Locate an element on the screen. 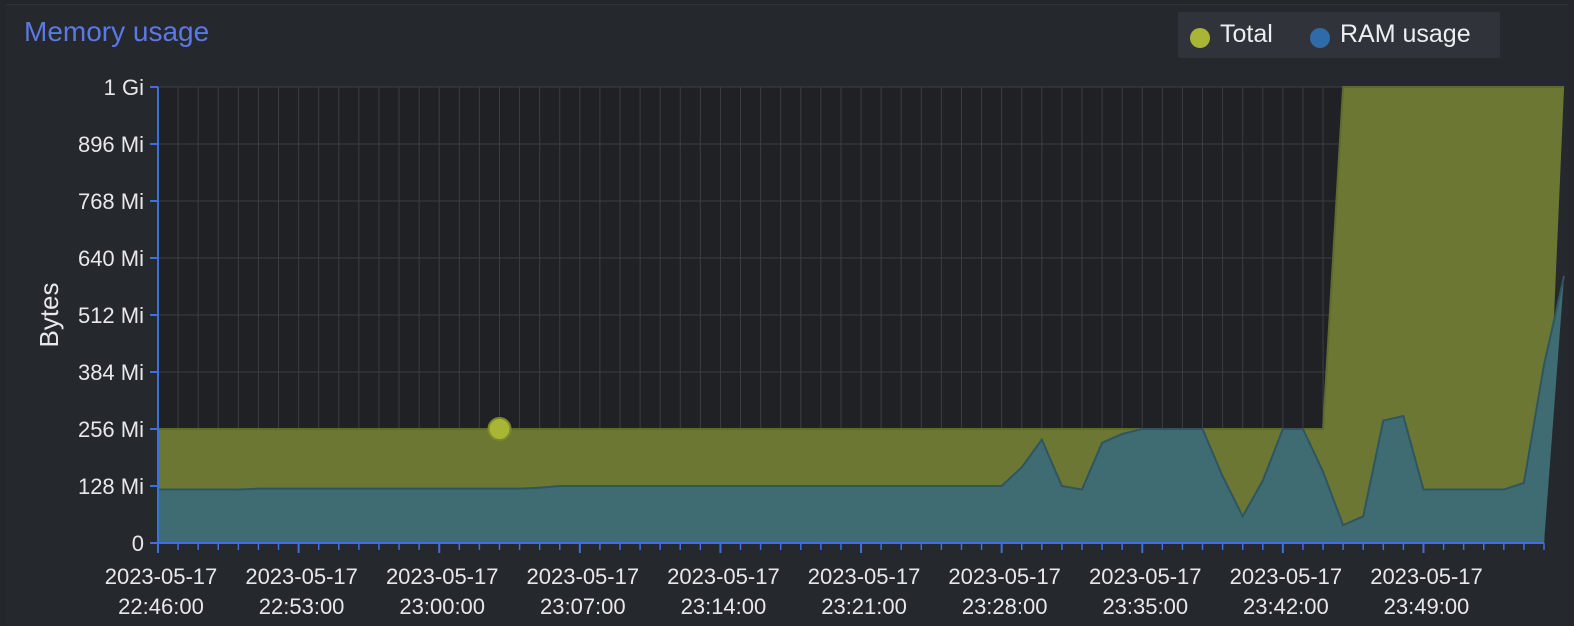 The image size is (1574, 626). x-tick-label-time: 22:46:00 is located at coordinates (161, 606).